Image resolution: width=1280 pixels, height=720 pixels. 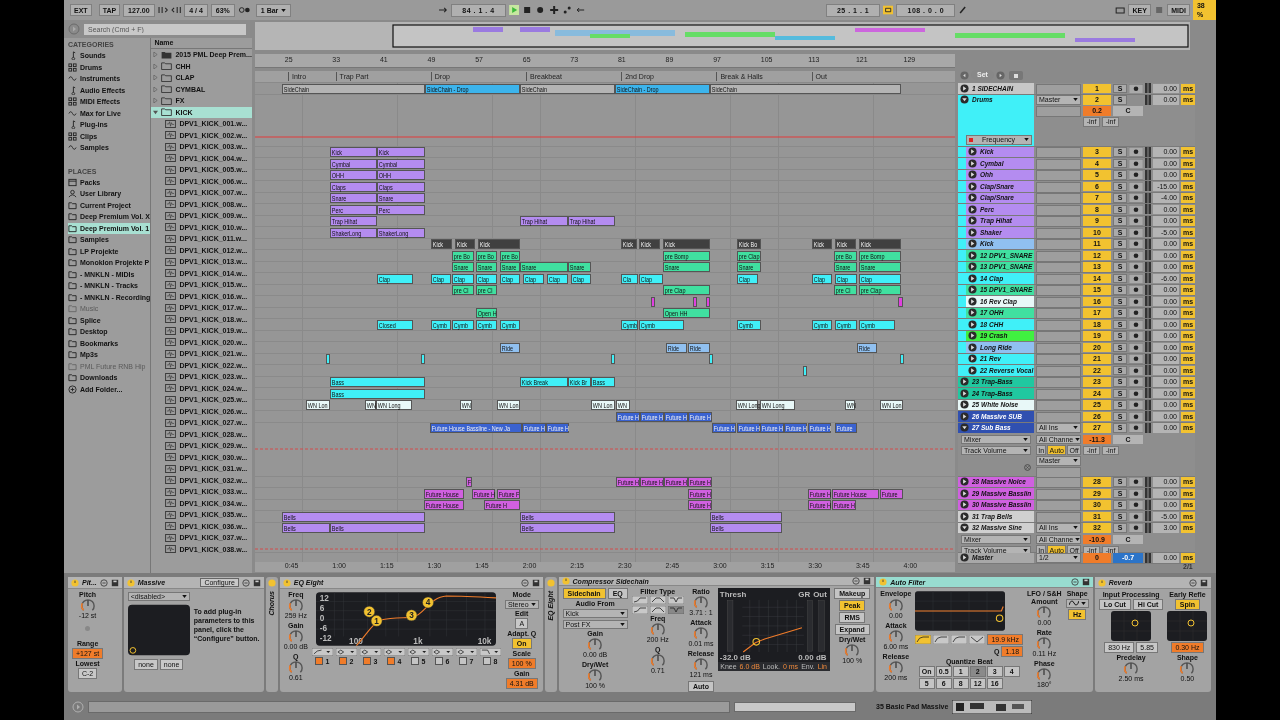 I want to click on axis-label: -6, so click(x=324, y=628).